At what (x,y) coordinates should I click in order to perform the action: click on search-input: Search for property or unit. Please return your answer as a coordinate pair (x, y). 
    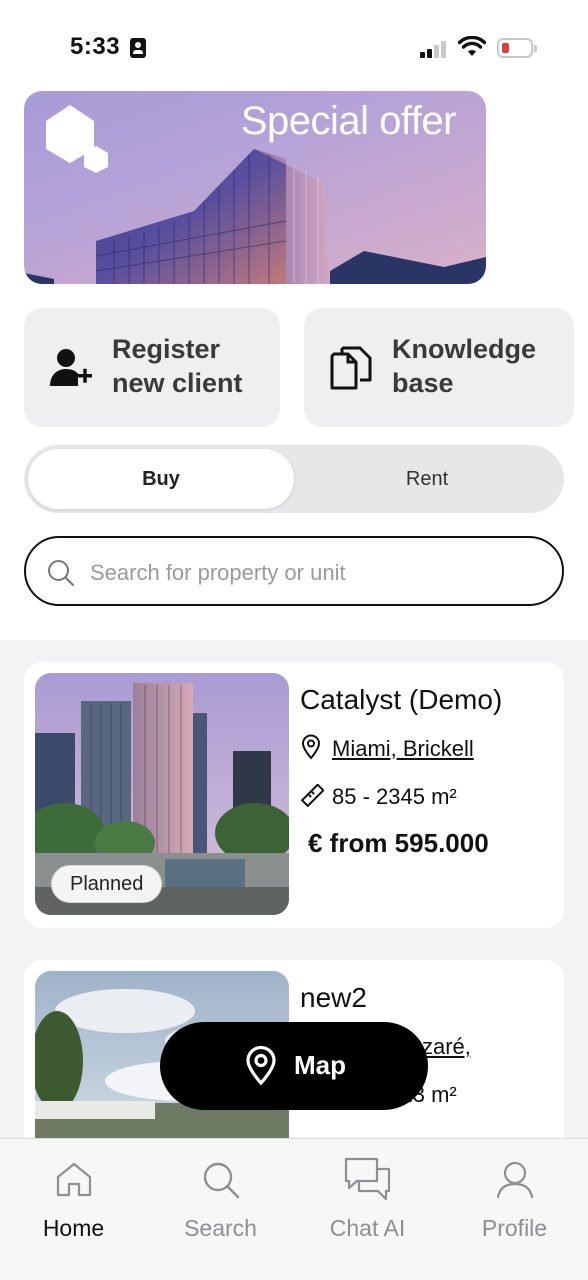
    Looking at the image, I should click on (294, 571).